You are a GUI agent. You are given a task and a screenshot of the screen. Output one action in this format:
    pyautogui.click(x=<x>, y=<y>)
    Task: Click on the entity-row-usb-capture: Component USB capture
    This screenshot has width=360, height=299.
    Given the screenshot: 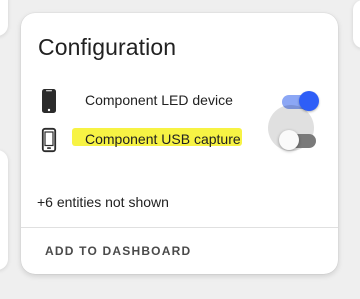 What is the action you would take?
    pyautogui.click(x=179, y=140)
    